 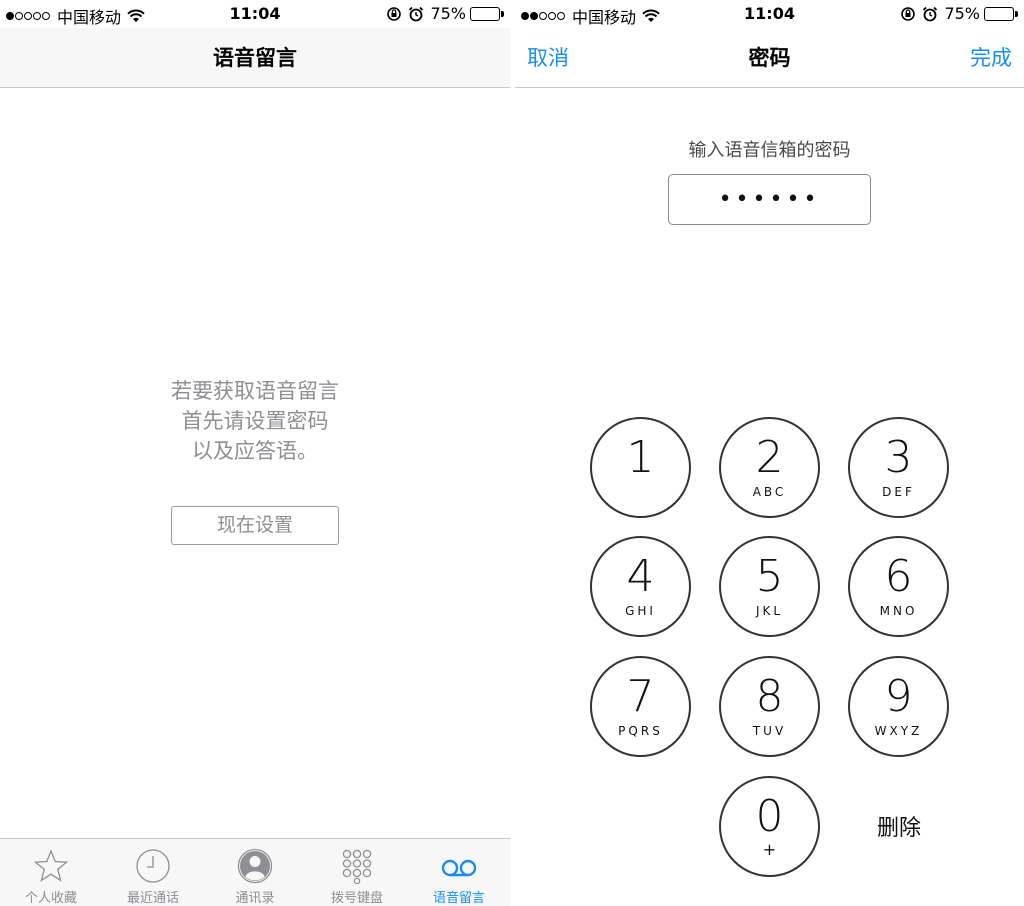 What do you see at coordinates (640, 576) in the screenshot?
I see `key-digit: 4` at bounding box center [640, 576].